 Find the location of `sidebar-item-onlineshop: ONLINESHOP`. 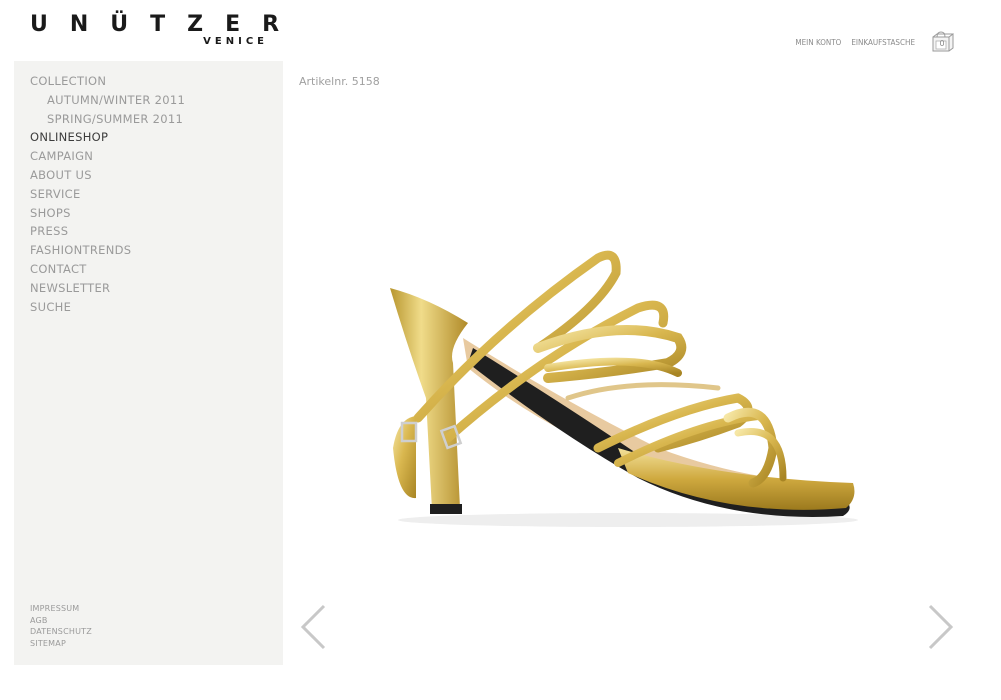

sidebar-item-onlineshop: ONLINESHOP is located at coordinates (107, 137).